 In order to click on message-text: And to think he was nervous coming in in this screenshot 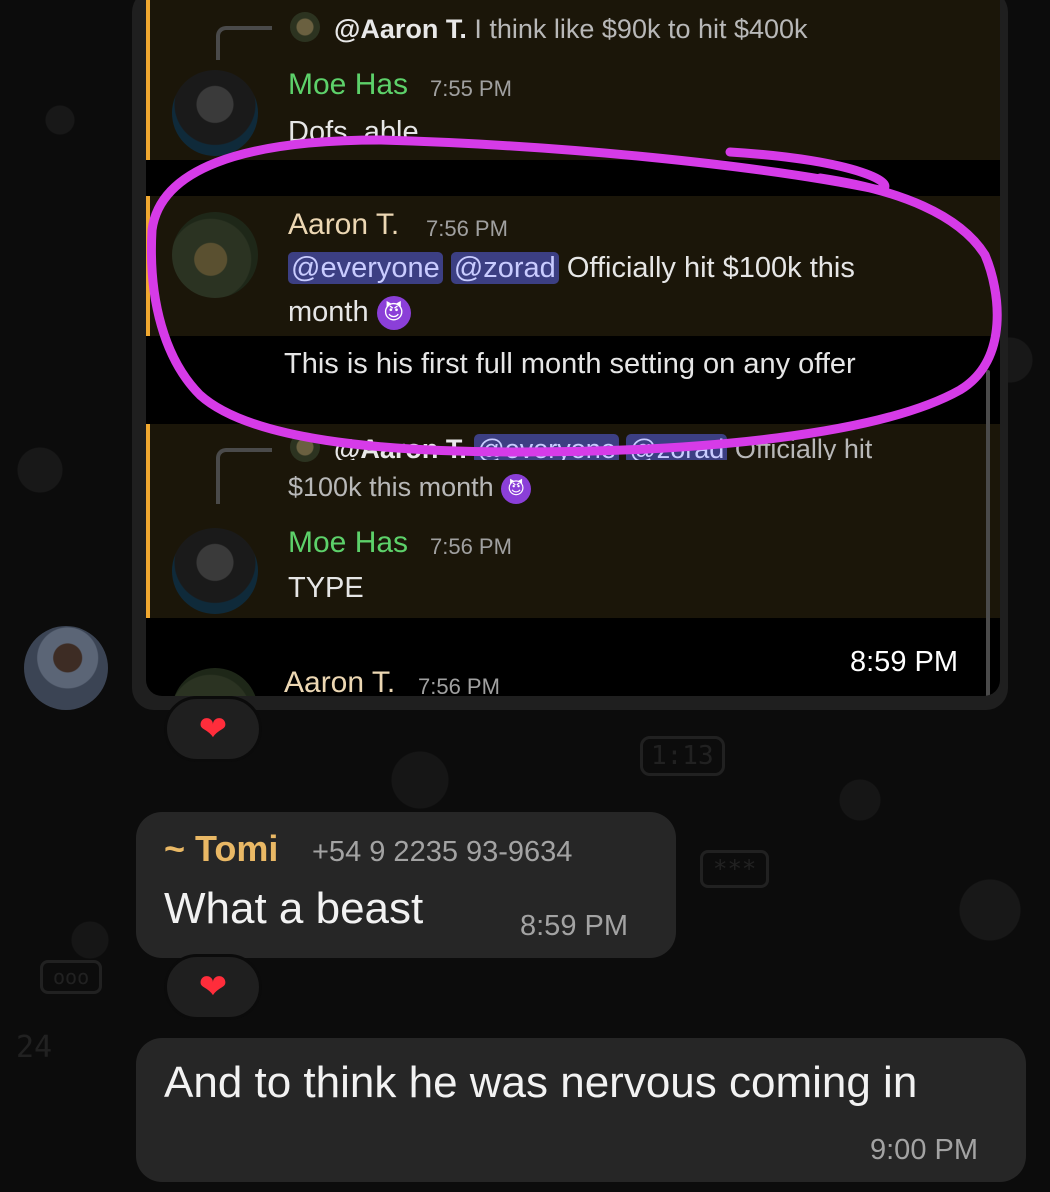, I will do `click(541, 1082)`.